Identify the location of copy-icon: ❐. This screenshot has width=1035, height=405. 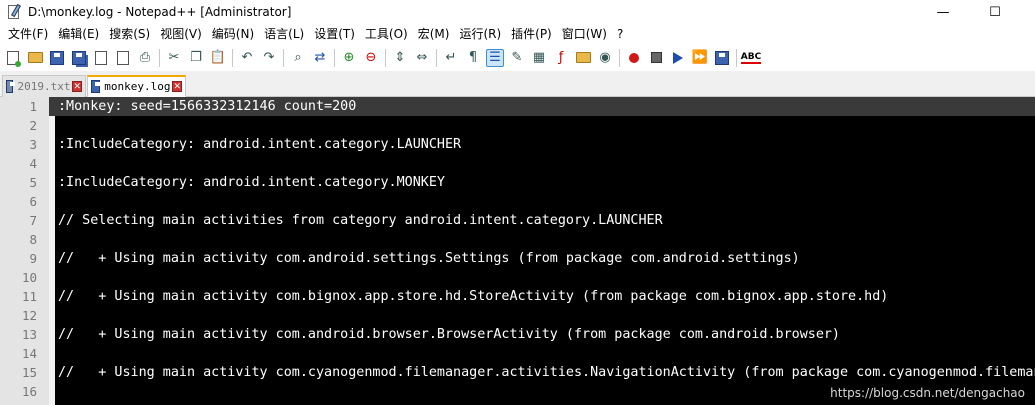
(196, 57).